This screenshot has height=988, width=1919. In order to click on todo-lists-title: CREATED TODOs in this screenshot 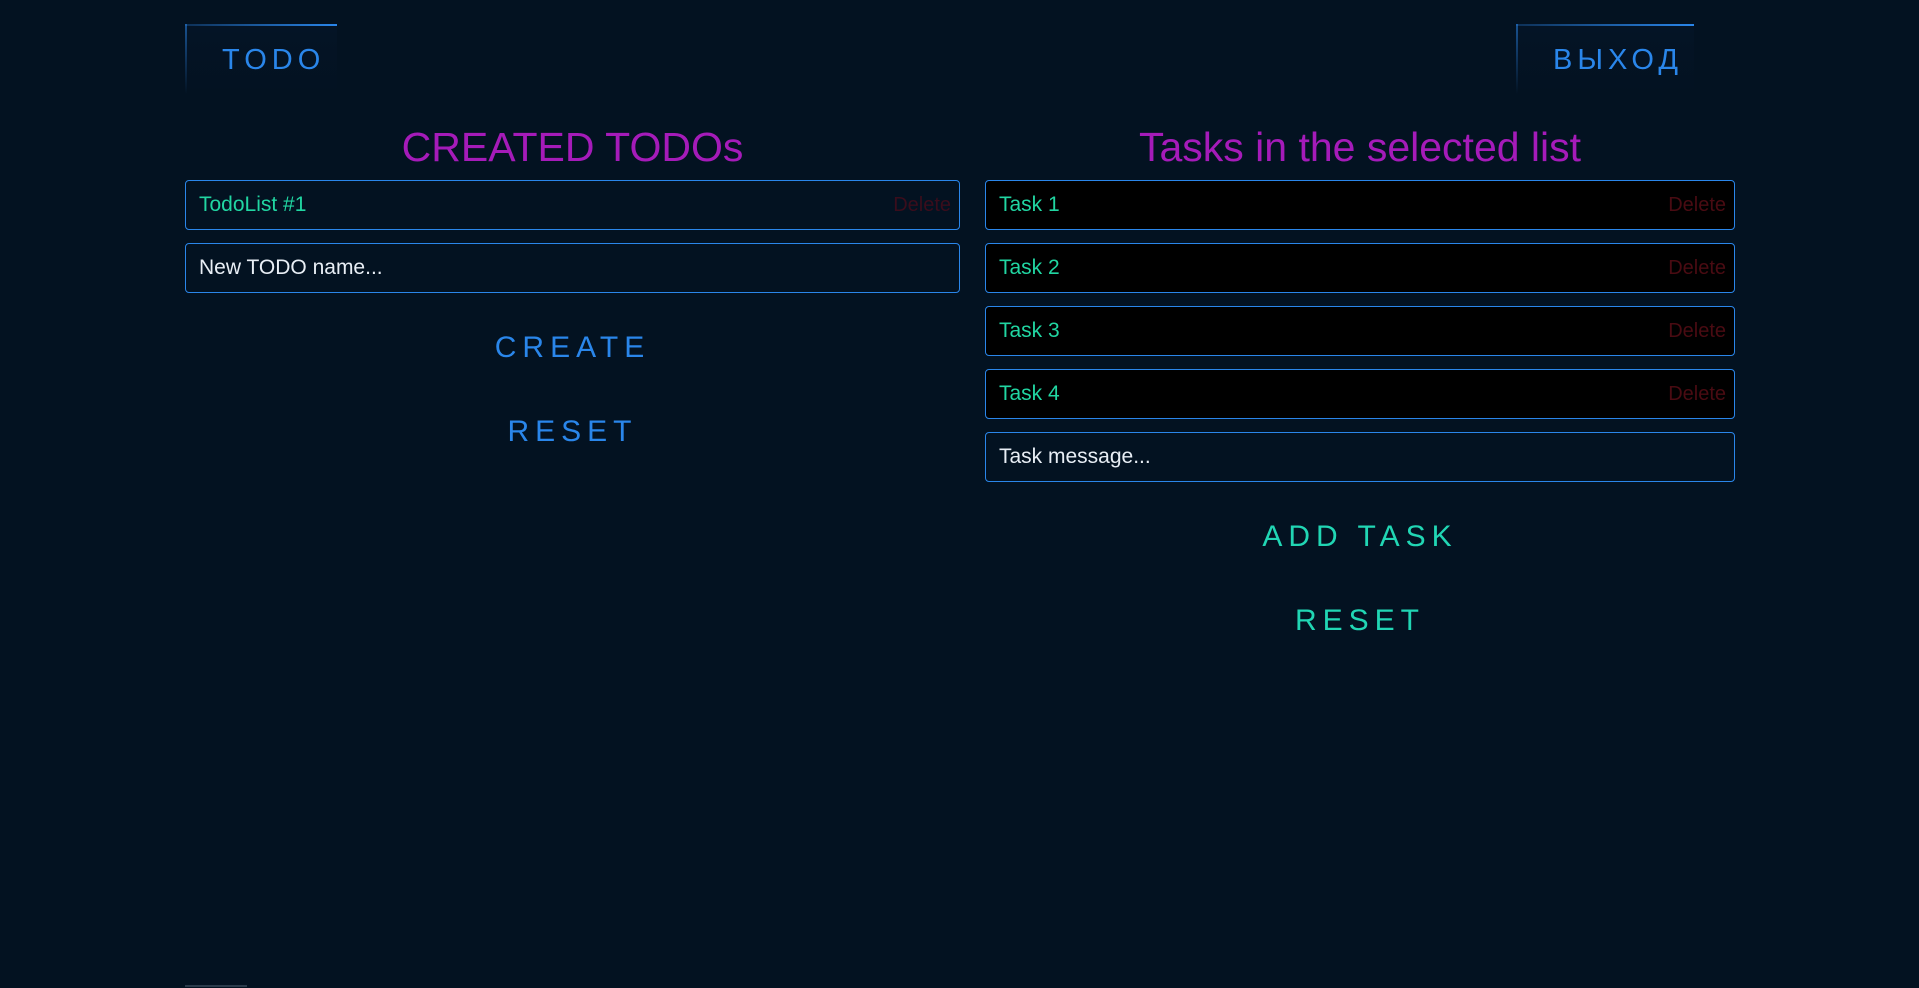, I will do `click(572, 147)`.